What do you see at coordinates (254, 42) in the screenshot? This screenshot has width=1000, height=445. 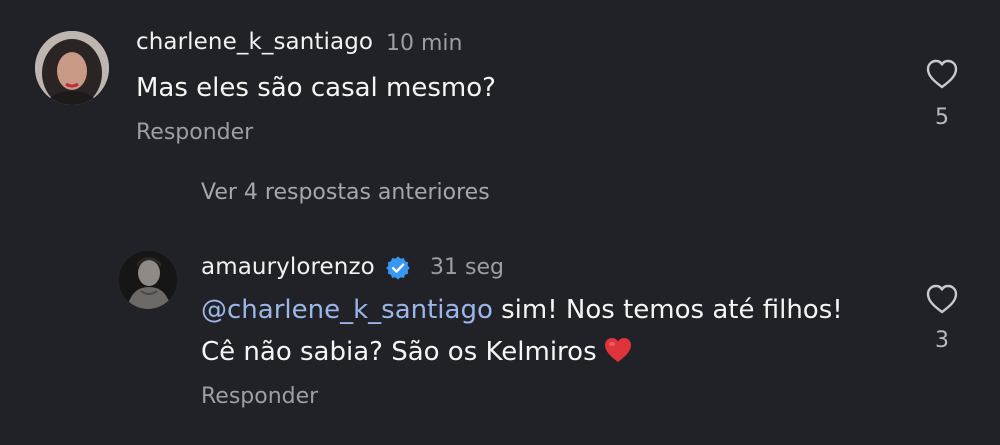 I see `comment-username: charlene_k_santiago` at bounding box center [254, 42].